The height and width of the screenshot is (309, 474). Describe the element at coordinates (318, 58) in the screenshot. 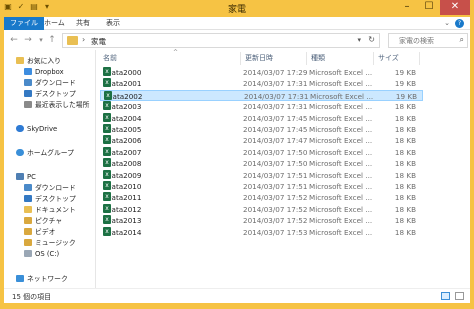

I see `column-header-type: 種類` at that location.